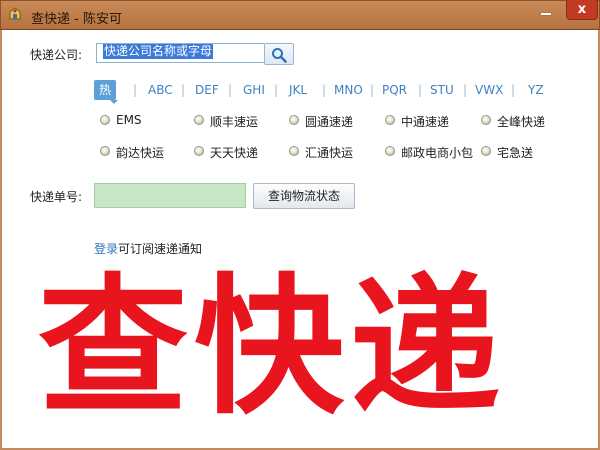 Image resolution: width=600 pixels, height=450 pixels. I want to click on courier-label: 汇通快运, so click(329, 152).